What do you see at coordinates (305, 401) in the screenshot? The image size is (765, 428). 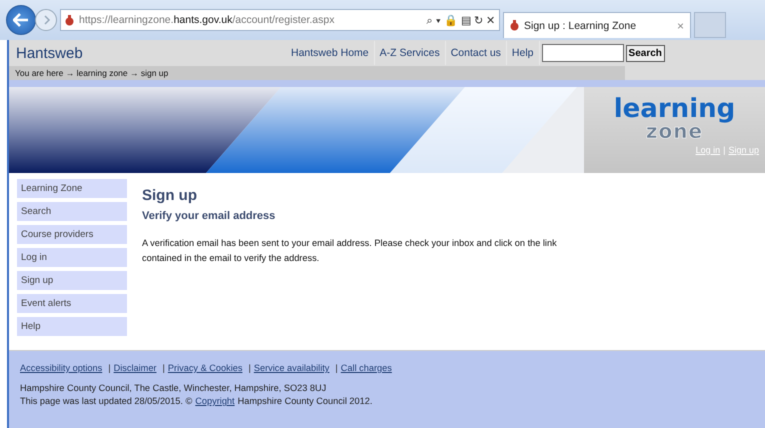 I see `copyright-text: Hampshire County Council 2012.` at bounding box center [305, 401].